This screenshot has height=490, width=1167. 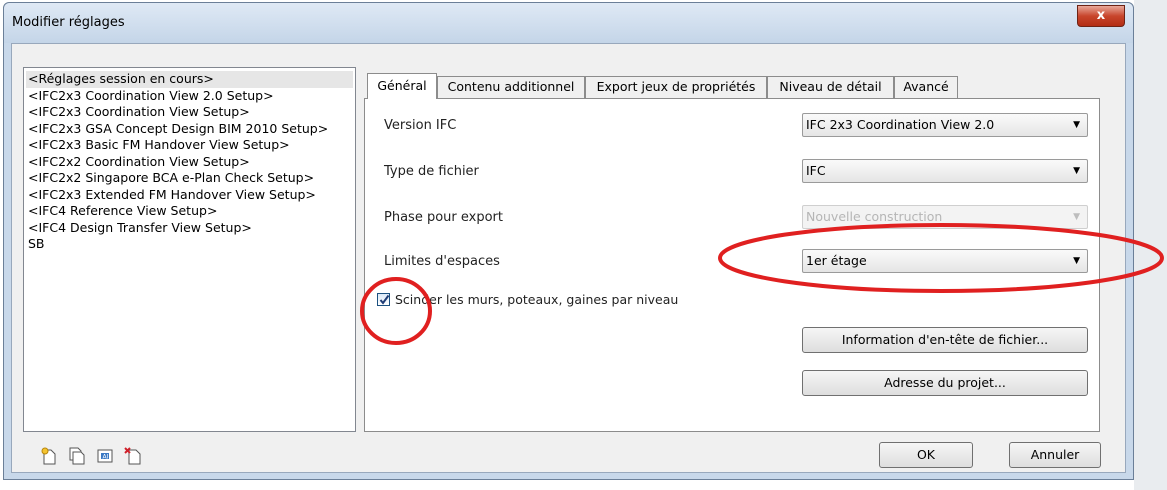 I want to click on title-bar: Modifier réglages x, so click(x=568, y=23).